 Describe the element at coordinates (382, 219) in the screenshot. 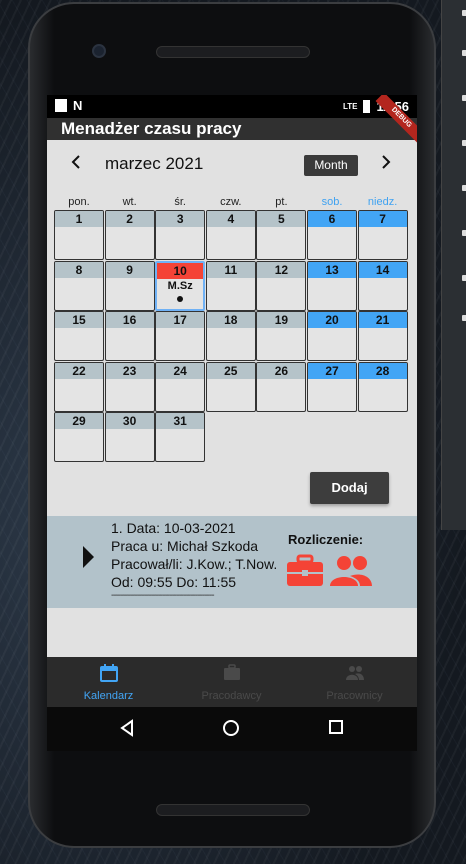

I see `day-number: 7` at that location.